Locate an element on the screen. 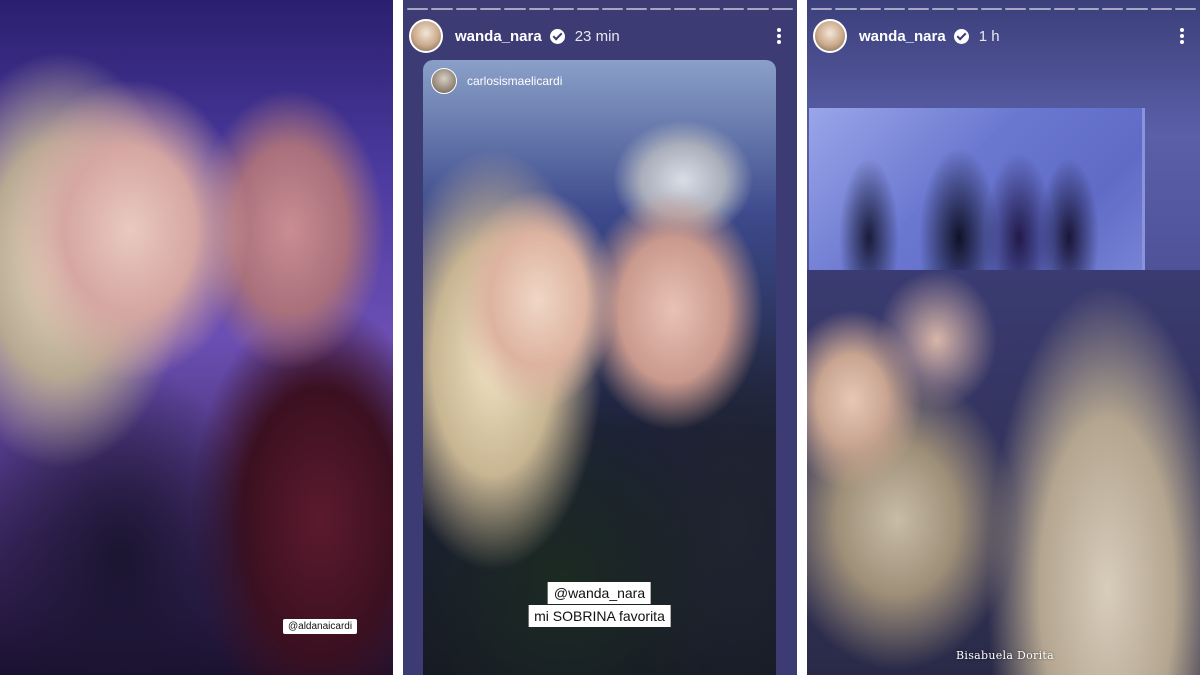 The image size is (1200, 675). story-timestamp: 23 min is located at coordinates (597, 36).